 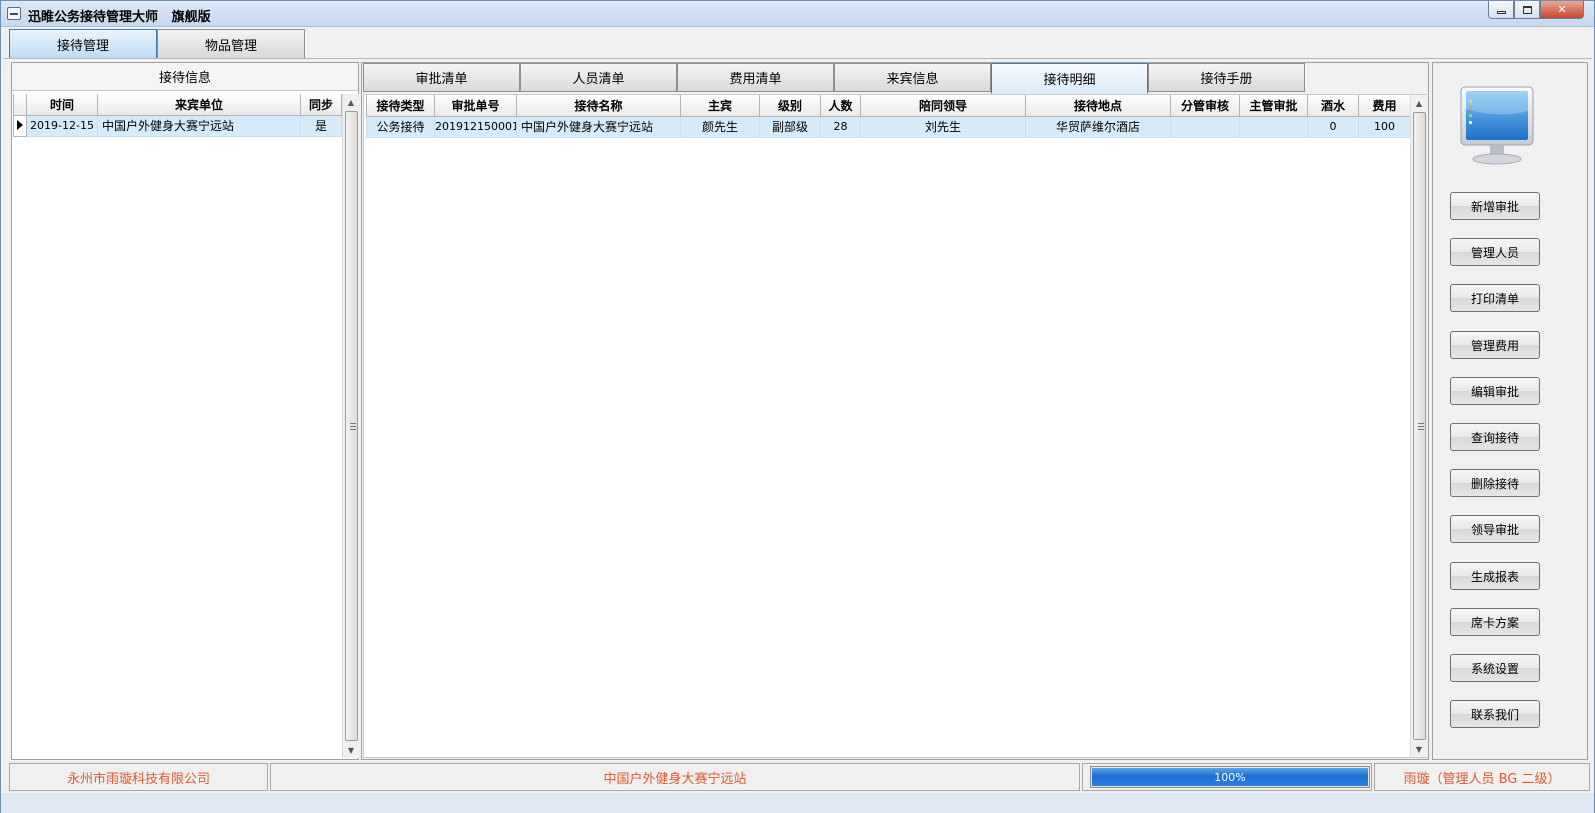 I want to click on maximize-button, so click(x=1527, y=10).